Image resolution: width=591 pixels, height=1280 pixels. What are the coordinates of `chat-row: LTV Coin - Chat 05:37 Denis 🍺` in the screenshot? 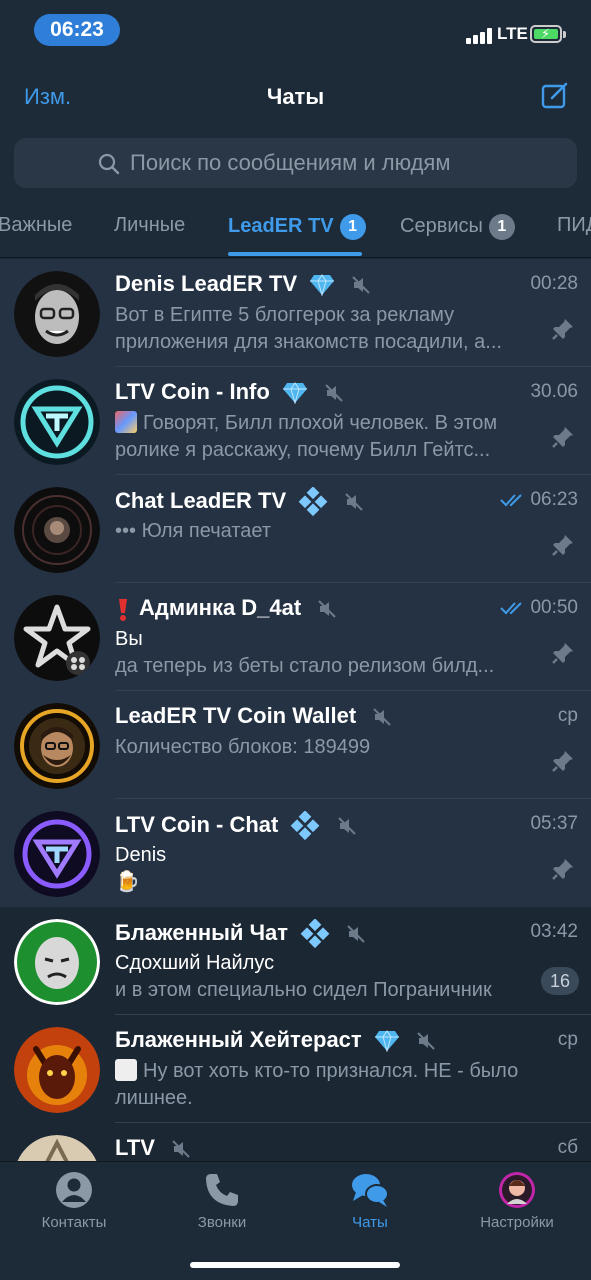 It's located at (295, 853).